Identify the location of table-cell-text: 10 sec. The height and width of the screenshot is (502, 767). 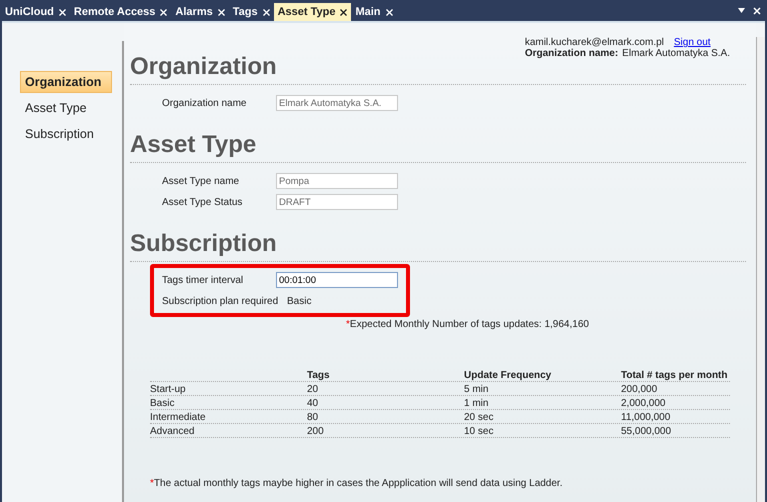
(479, 431).